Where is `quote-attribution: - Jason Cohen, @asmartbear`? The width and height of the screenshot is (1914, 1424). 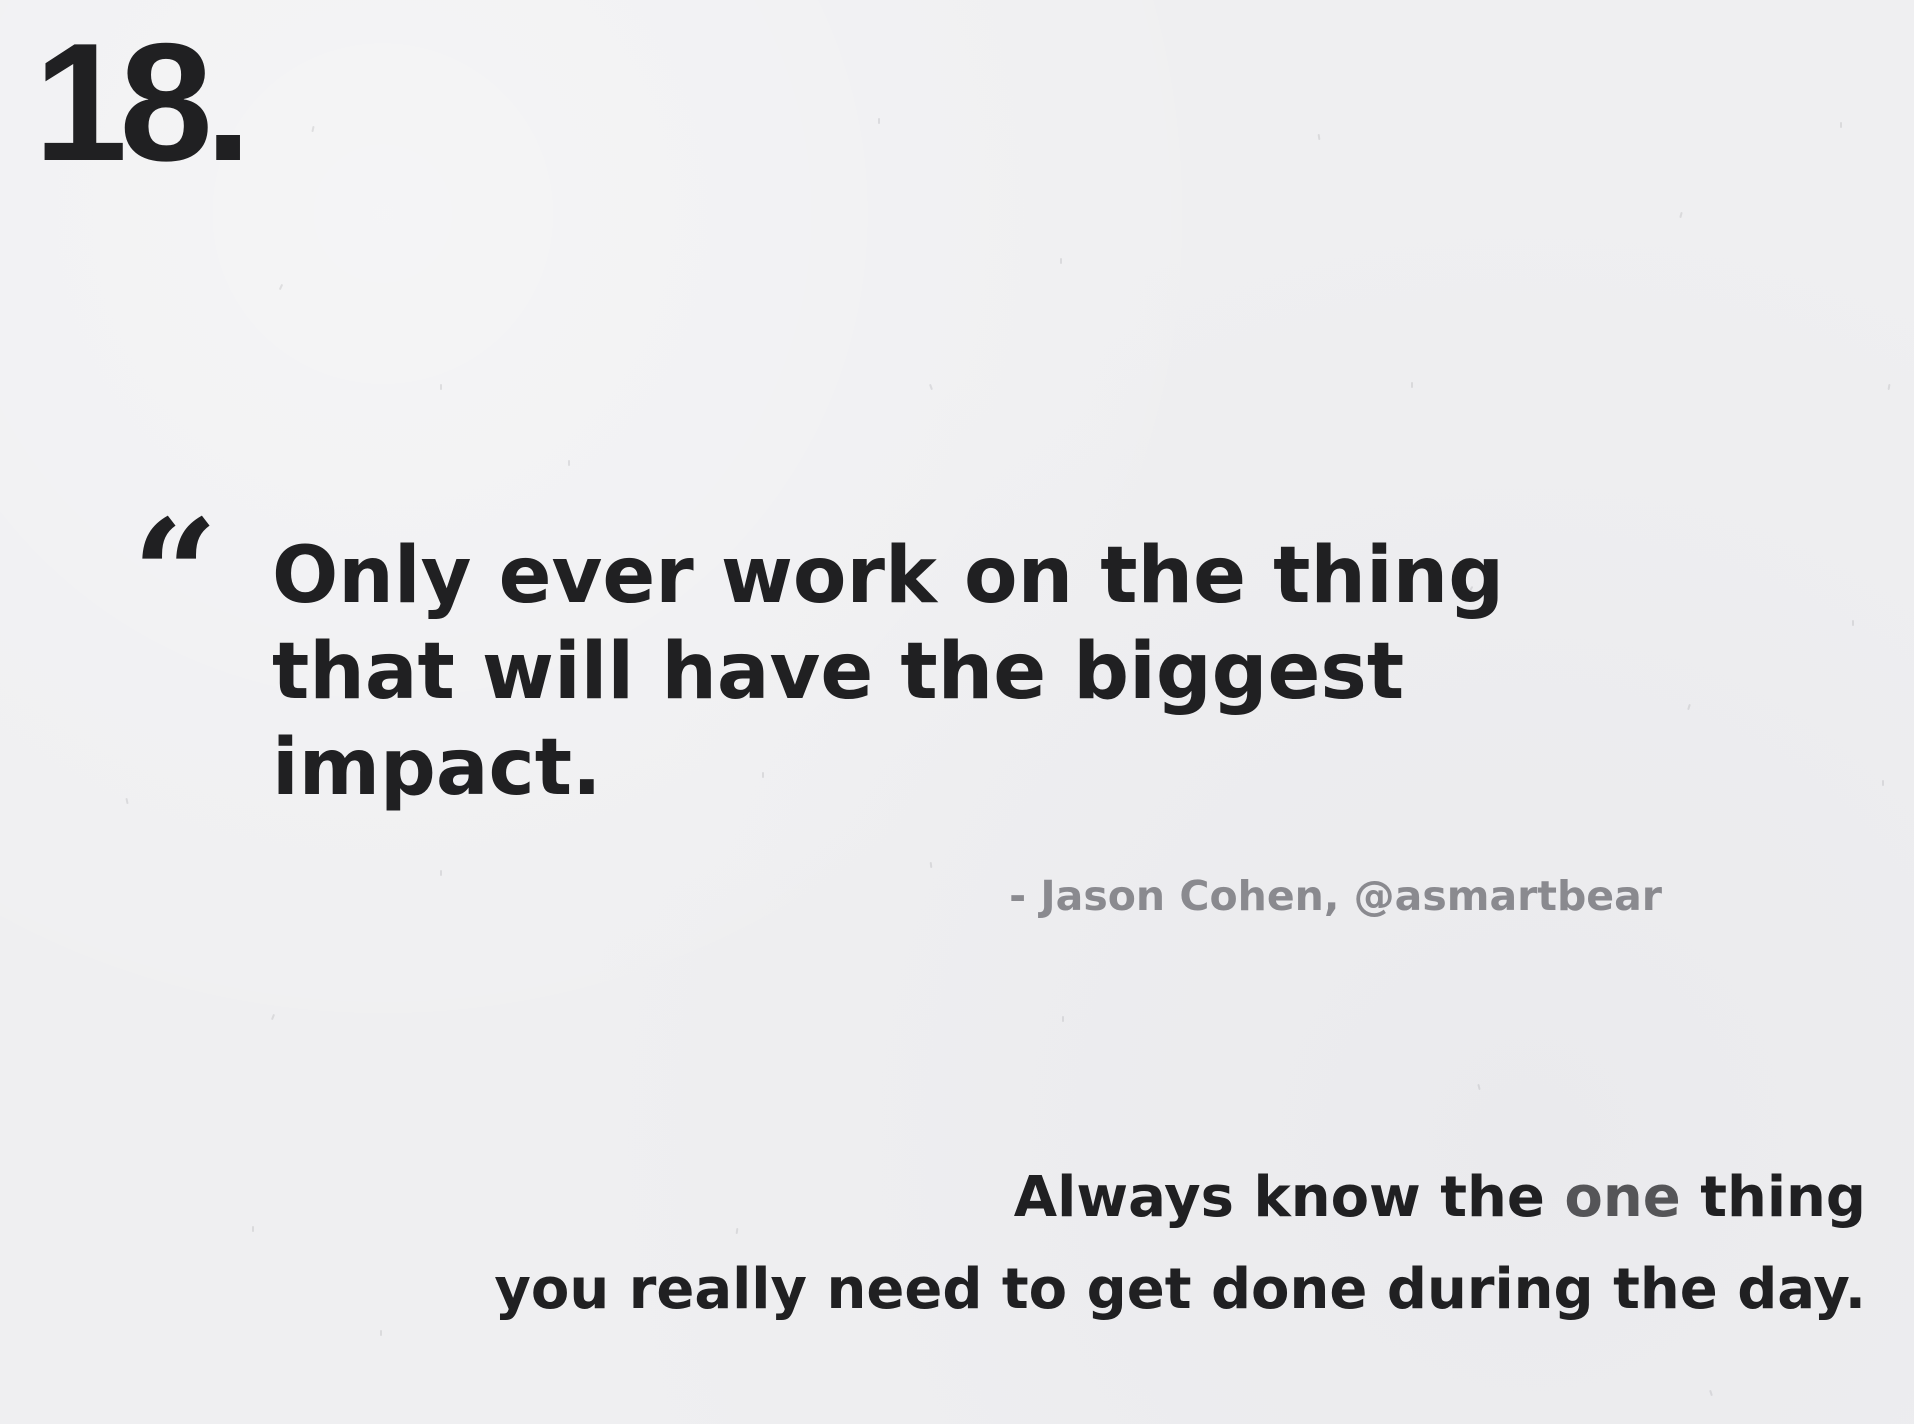 quote-attribution: - Jason Cohen, @asmartbear is located at coordinates (1335, 896).